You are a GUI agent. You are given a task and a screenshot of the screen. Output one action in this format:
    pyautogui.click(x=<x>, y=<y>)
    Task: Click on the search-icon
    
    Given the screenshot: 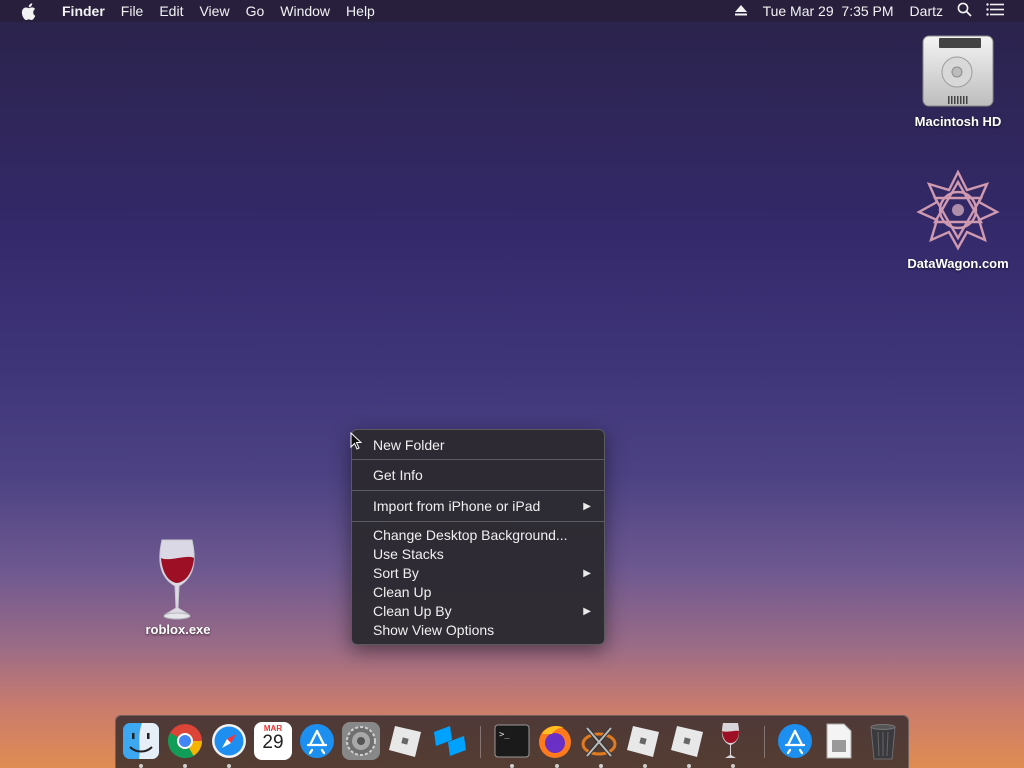 What is the action you would take?
    pyautogui.click(x=964, y=11)
    